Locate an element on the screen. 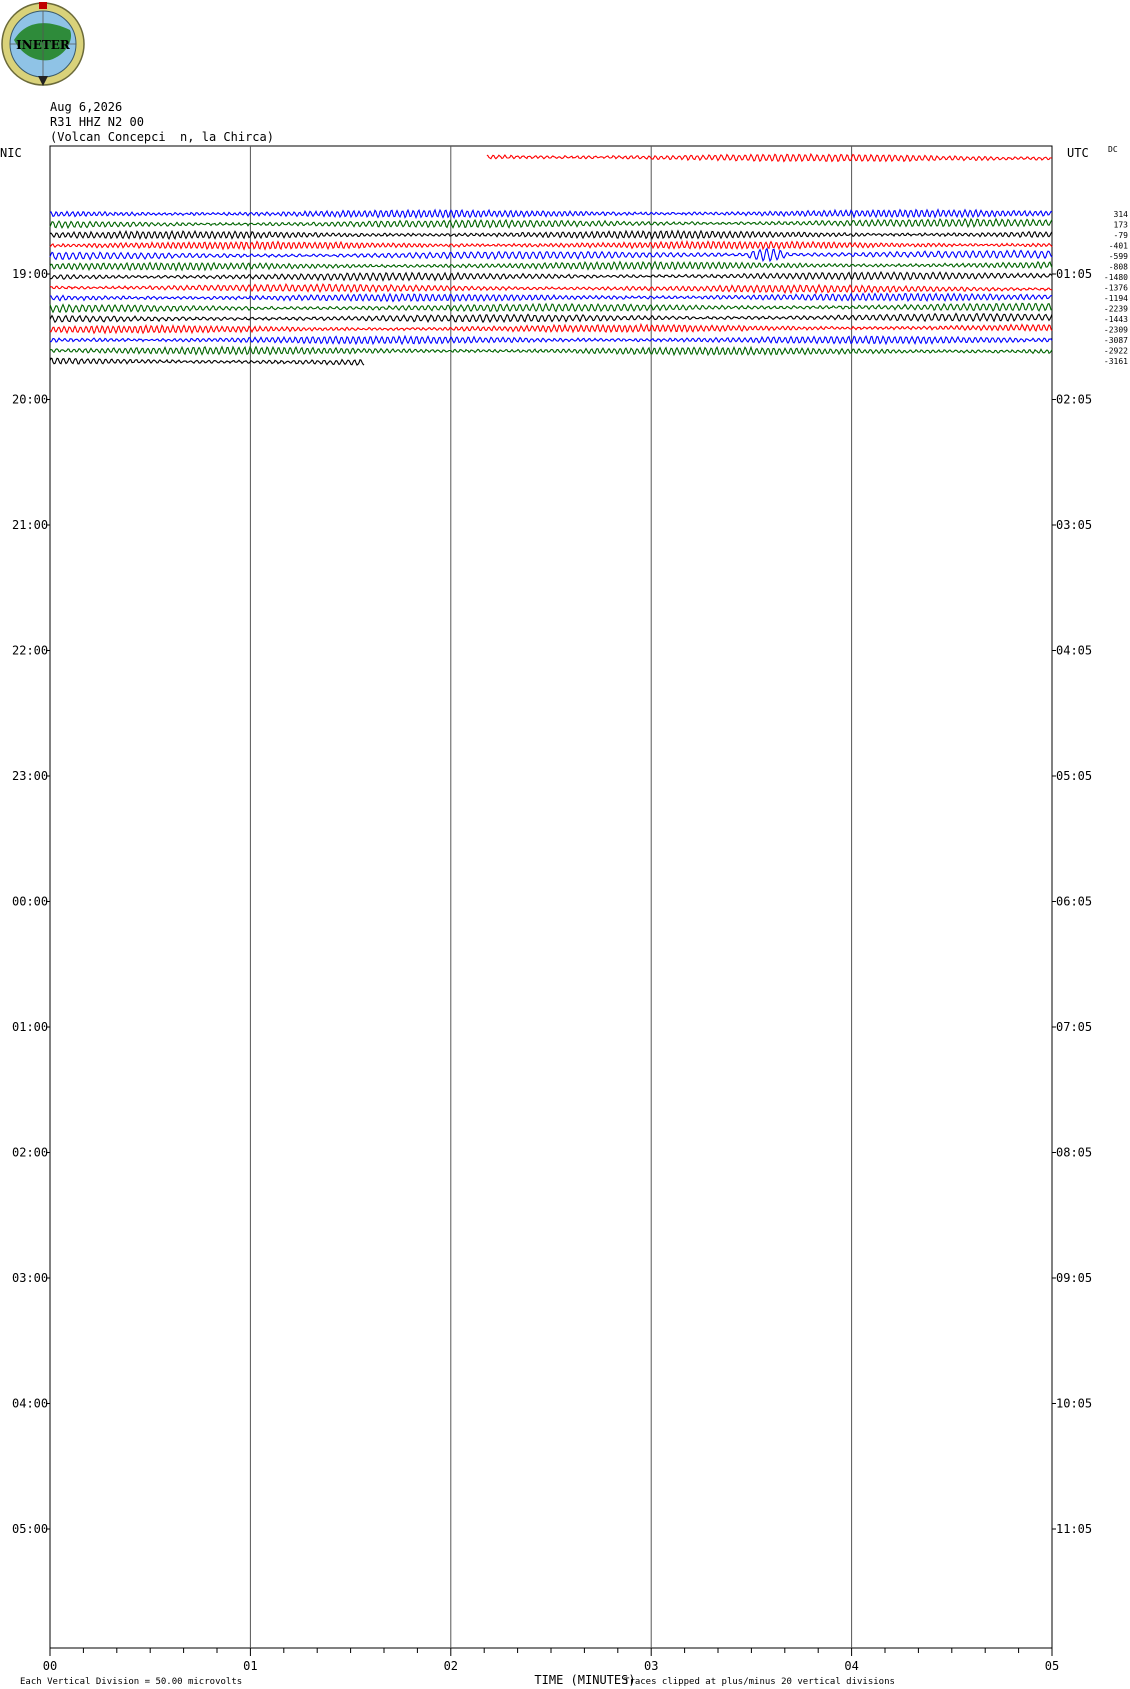  dc-value: 173 is located at coordinates (1121, 225).